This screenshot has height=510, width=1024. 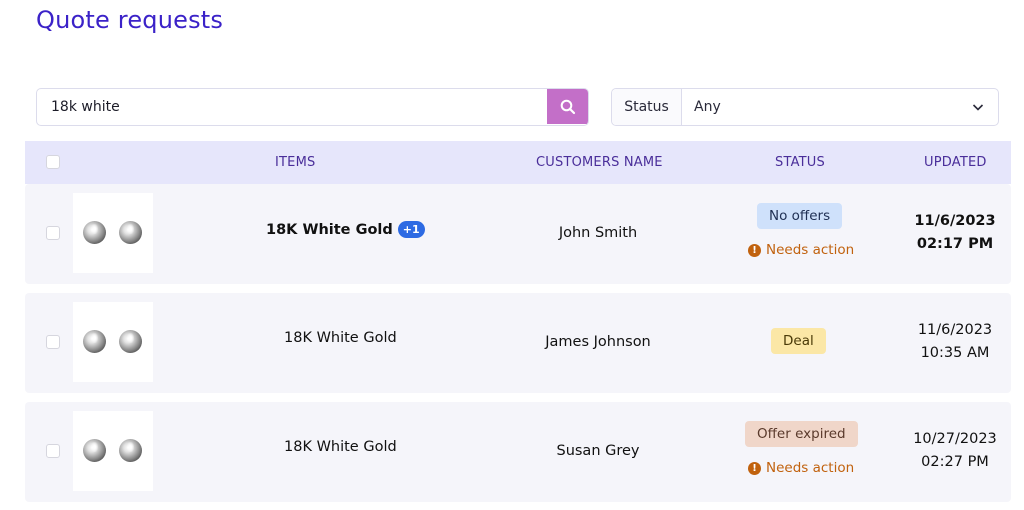 What do you see at coordinates (800, 162) in the screenshot?
I see `column-header-status: STATUS` at bounding box center [800, 162].